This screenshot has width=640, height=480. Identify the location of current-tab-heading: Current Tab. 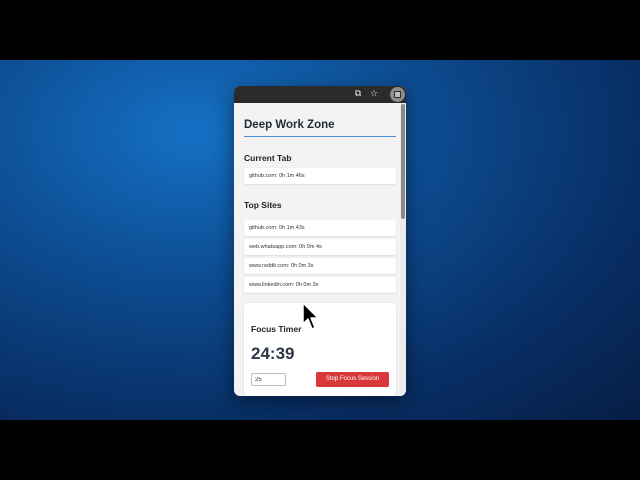
(268, 158).